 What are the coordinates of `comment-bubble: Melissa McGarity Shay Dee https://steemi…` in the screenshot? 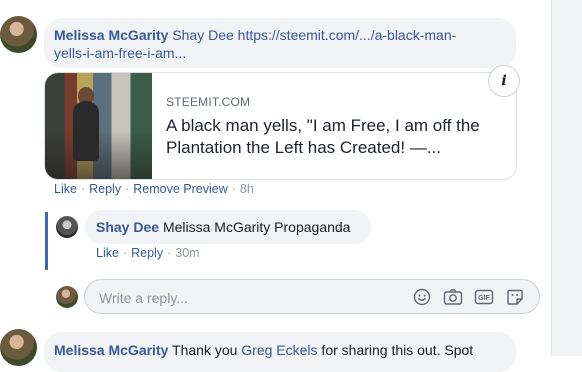 It's located at (280, 43).